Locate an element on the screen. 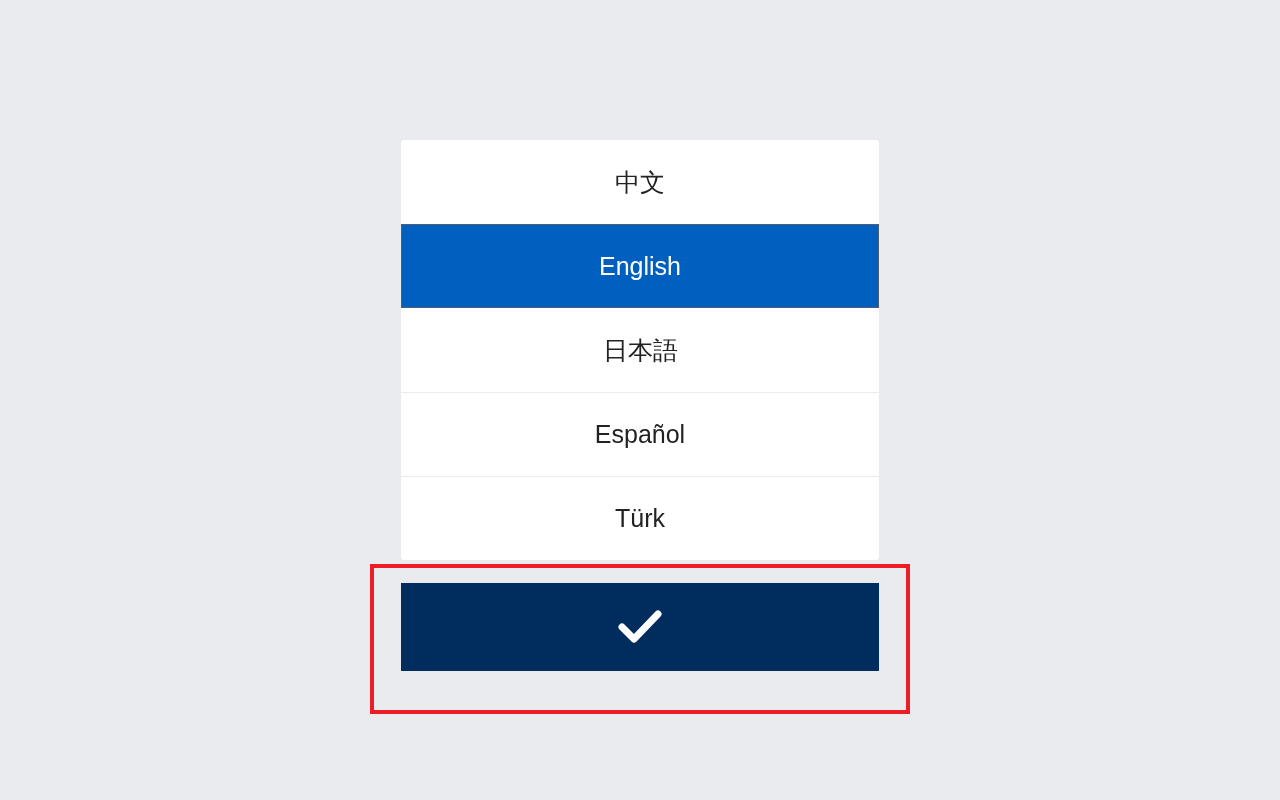 The width and height of the screenshot is (1280, 800). check-icon is located at coordinates (640, 627).